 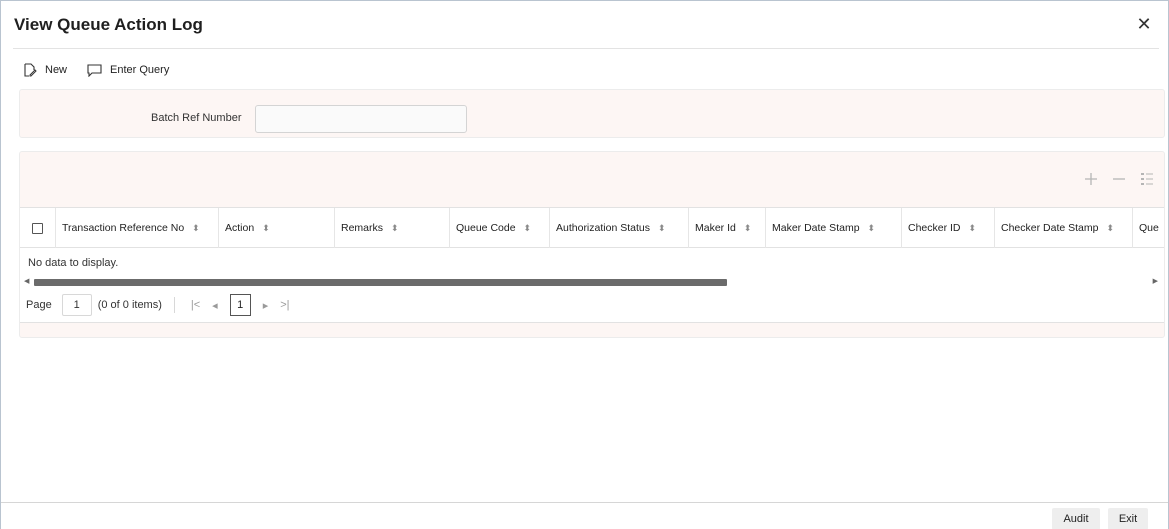 What do you see at coordinates (196, 118) in the screenshot?
I see `batch-ref-label: Batch Ref Number` at bounding box center [196, 118].